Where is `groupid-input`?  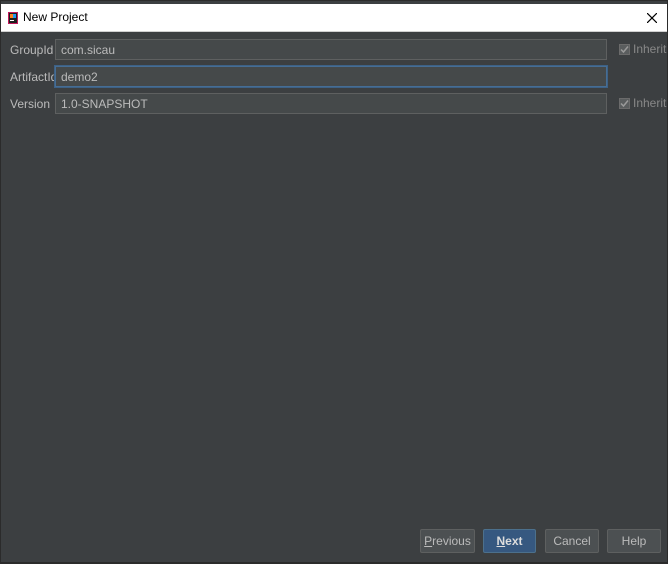
groupid-input is located at coordinates (331, 49).